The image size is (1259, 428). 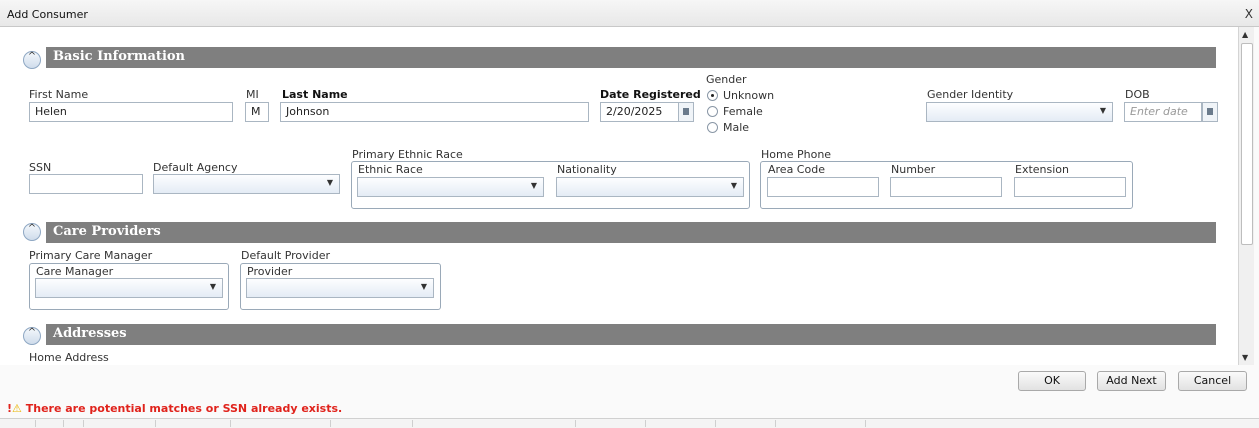 What do you see at coordinates (650, 187) in the screenshot?
I see `nationality-dropdown: ▼` at bounding box center [650, 187].